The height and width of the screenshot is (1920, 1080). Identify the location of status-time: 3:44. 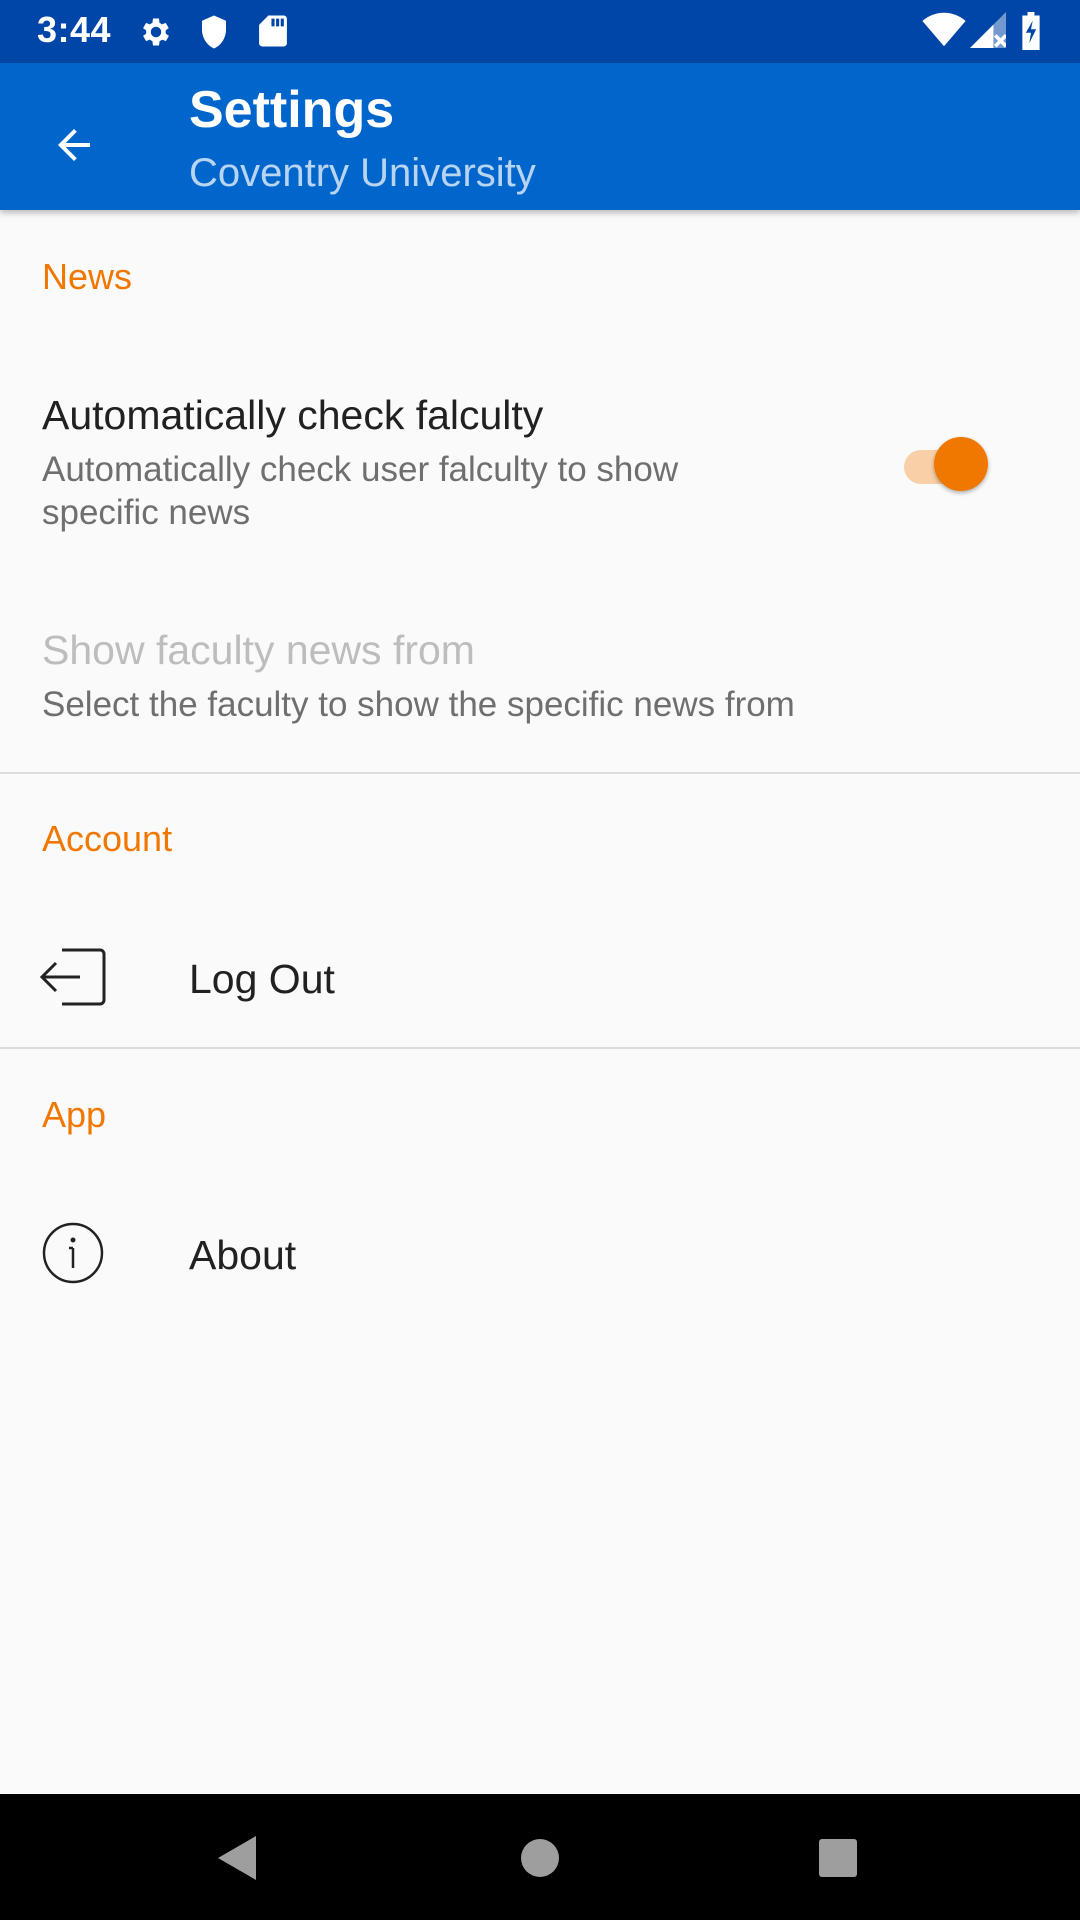
(74, 29).